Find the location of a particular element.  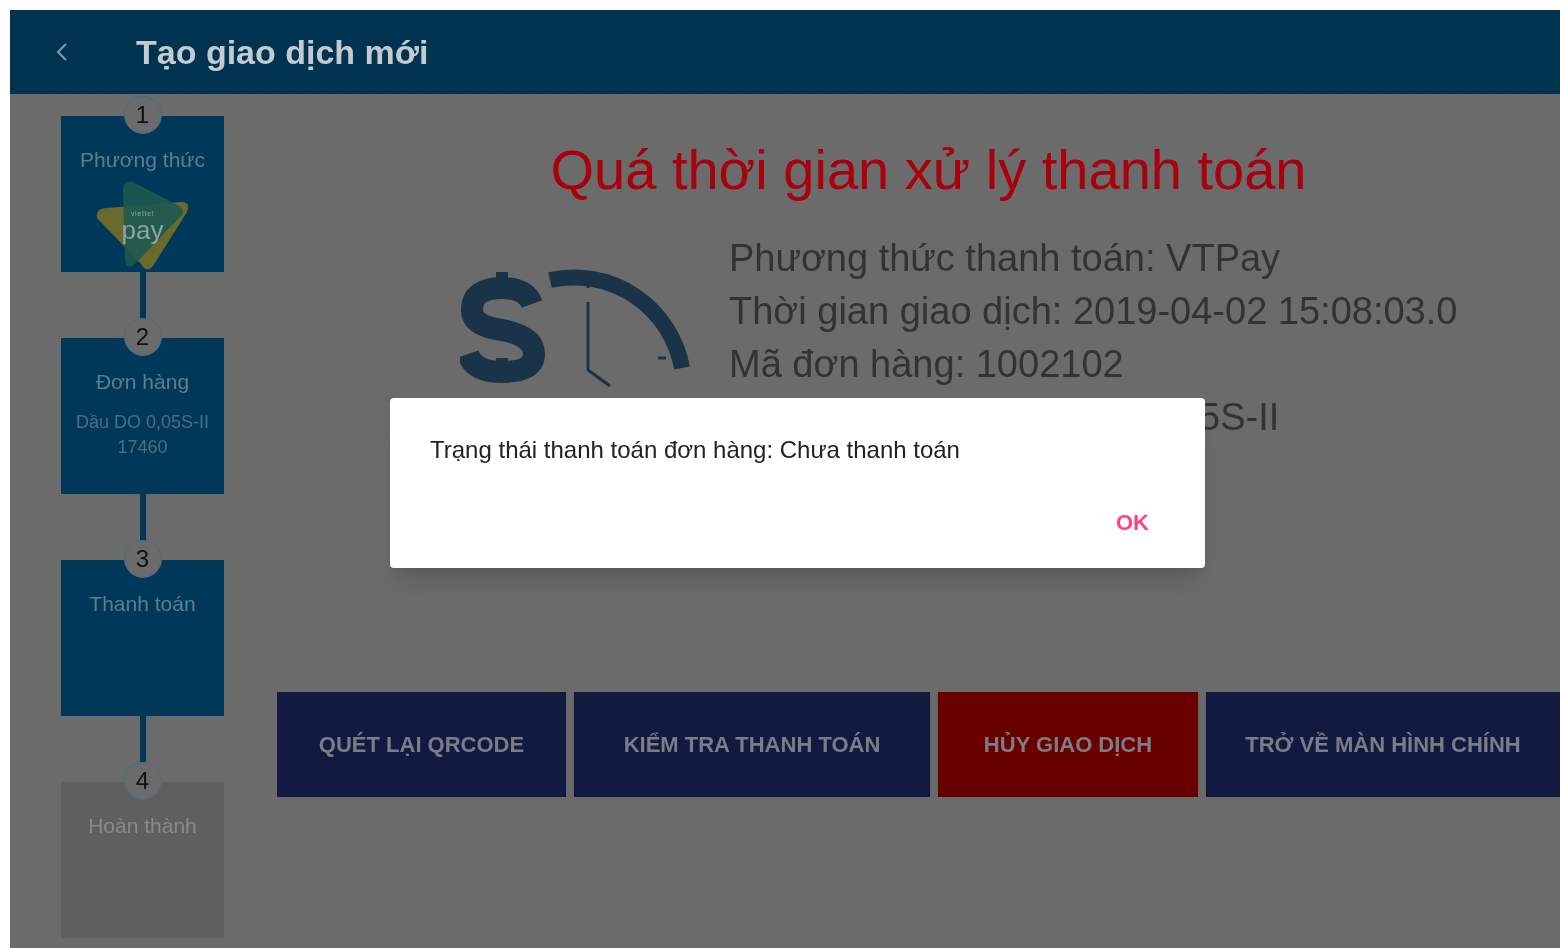

dialog-message: Trạng thái thanh toán đơn hàng: Chưa thanh toán is located at coordinates (695, 450).